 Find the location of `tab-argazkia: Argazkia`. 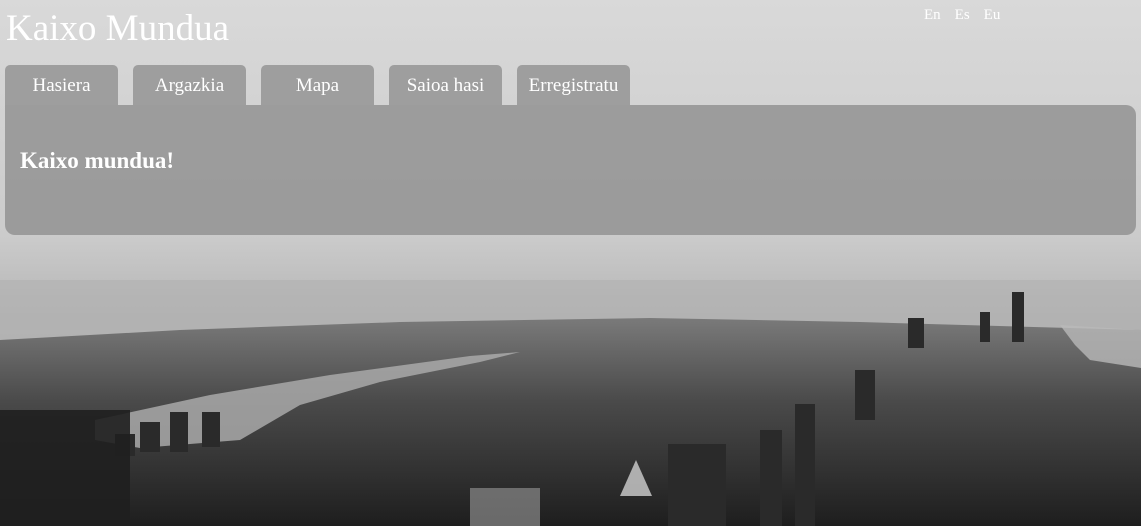

tab-argazkia: Argazkia is located at coordinates (189, 85).